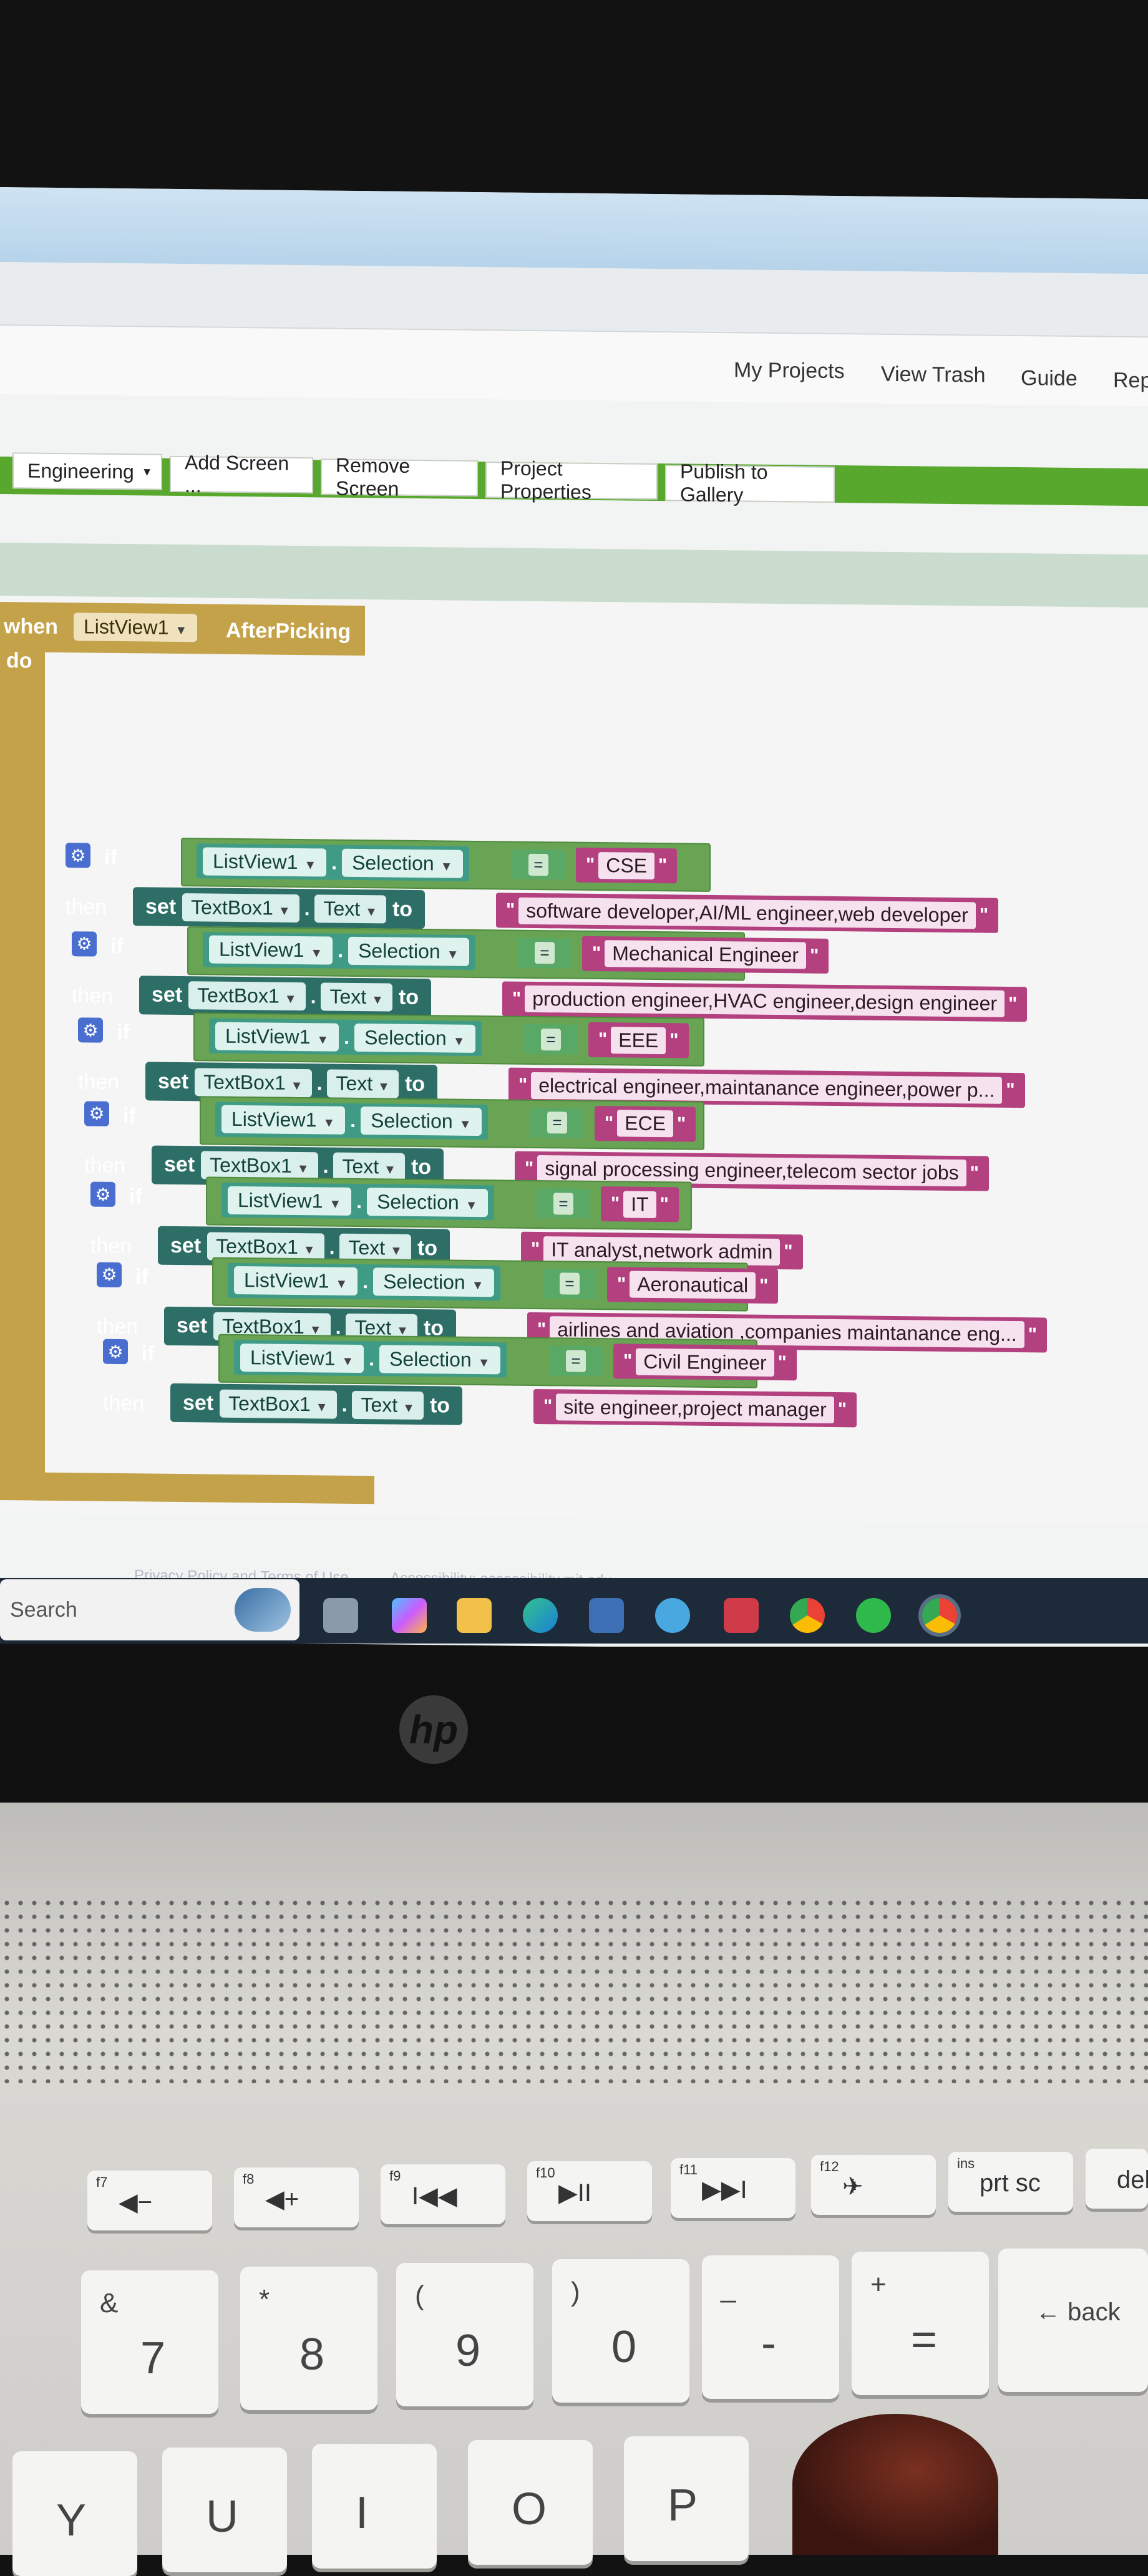 This screenshot has width=1148, height=2576. I want to click on number-key: + =, so click(920, 2323).